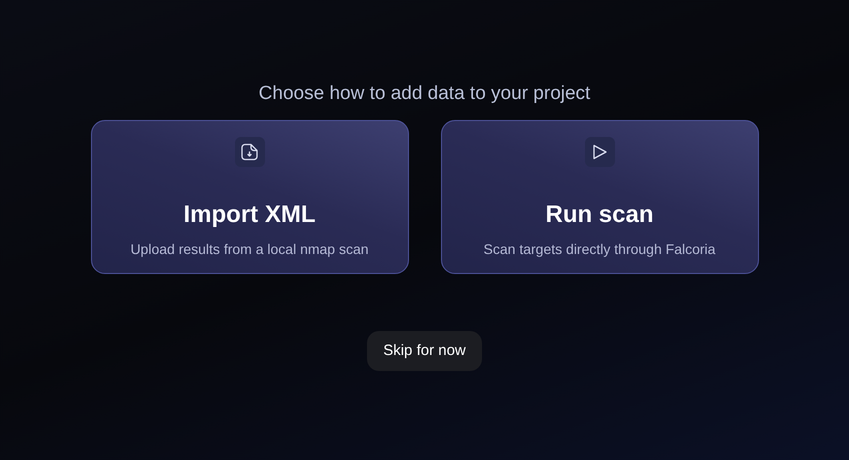  Describe the element at coordinates (599, 215) in the screenshot. I see `option-title: Run scan` at that location.